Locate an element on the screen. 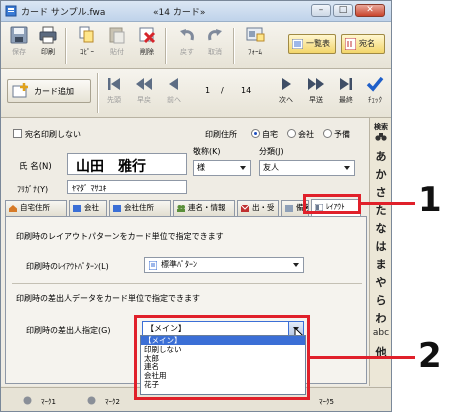  print-button: 印刷 is located at coordinates (48, 41).